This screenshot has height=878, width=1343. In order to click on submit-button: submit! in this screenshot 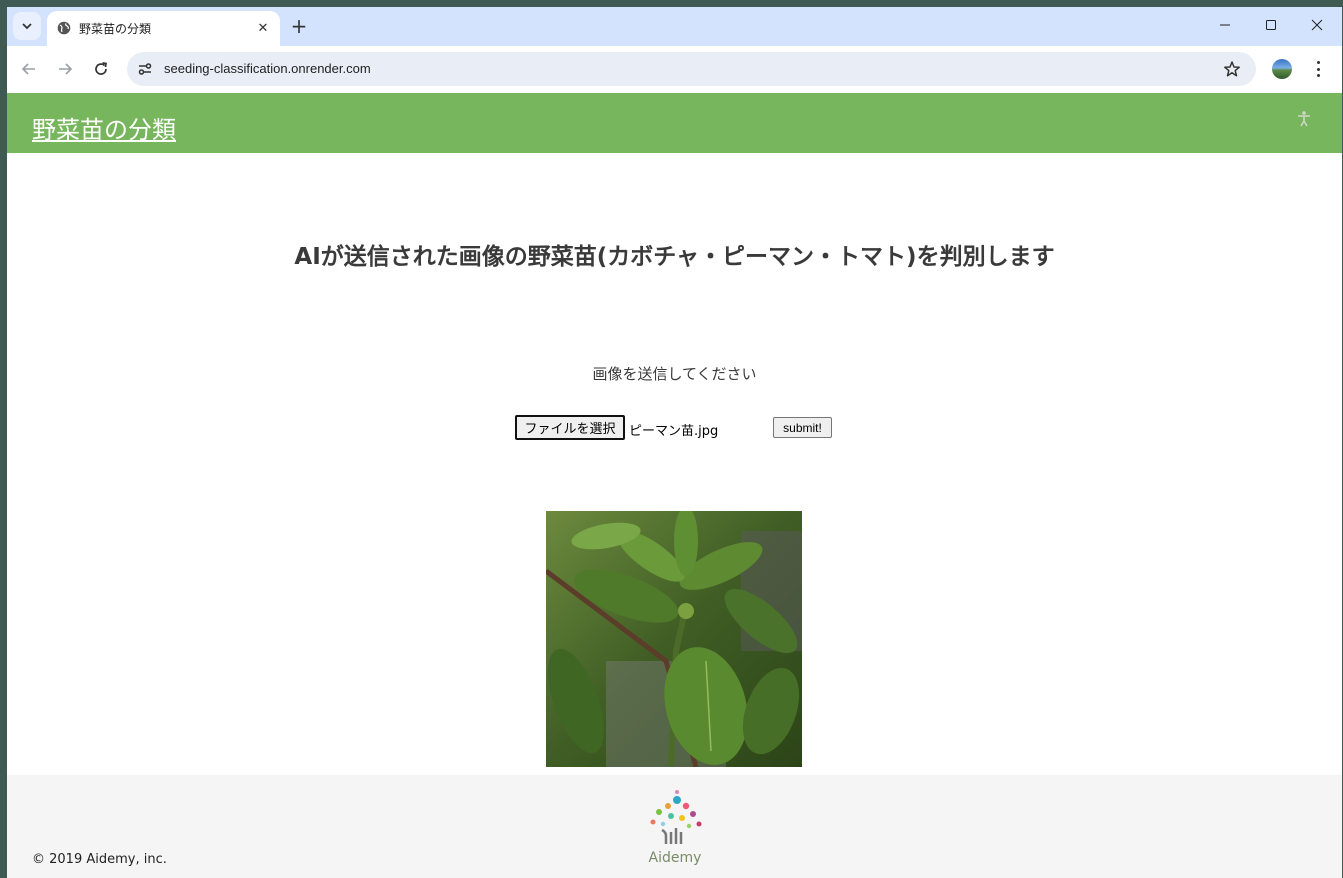, I will do `click(802, 427)`.